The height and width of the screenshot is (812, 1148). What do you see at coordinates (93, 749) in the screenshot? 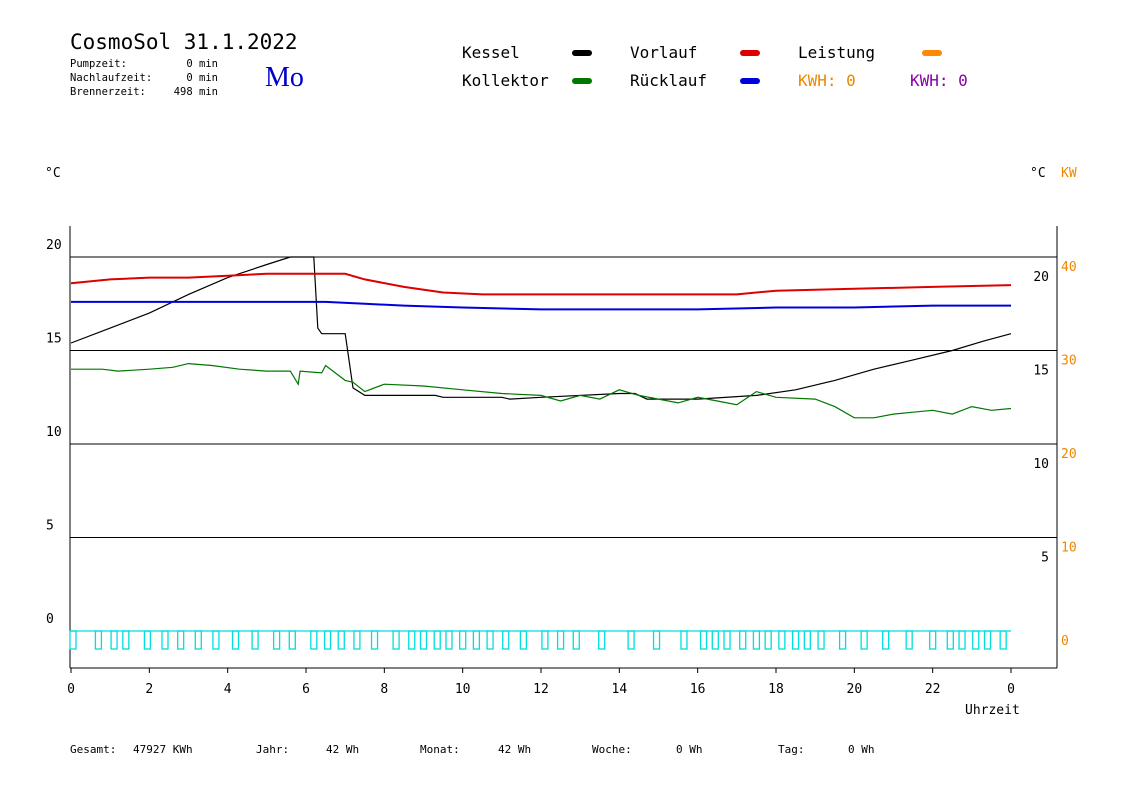
I see `footer-gesamt-label: Gesamt:` at bounding box center [93, 749].